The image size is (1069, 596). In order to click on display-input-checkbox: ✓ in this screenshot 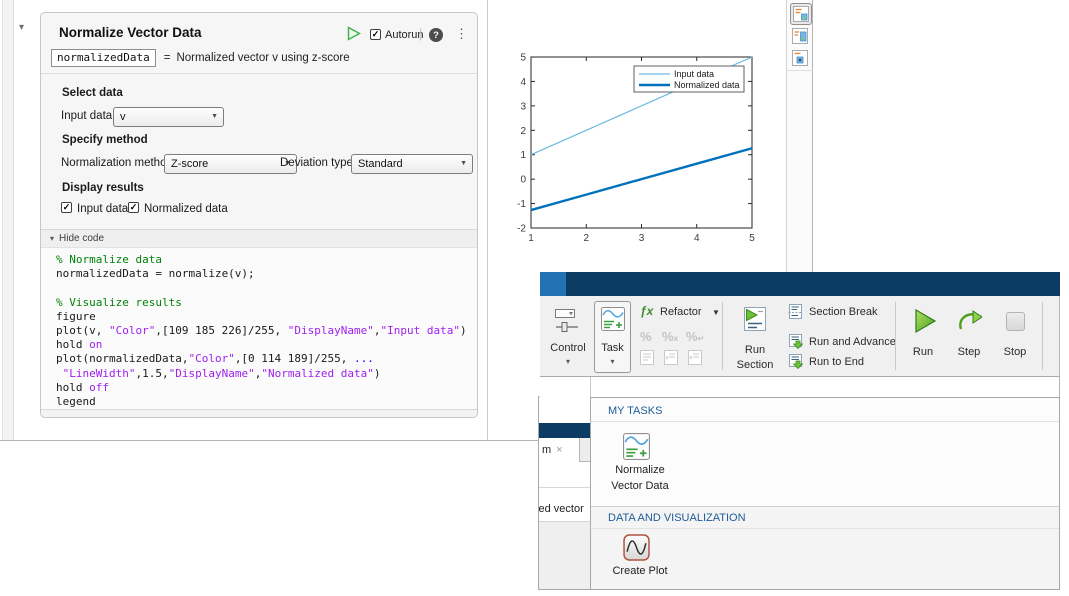, I will do `click(66, 207)`.